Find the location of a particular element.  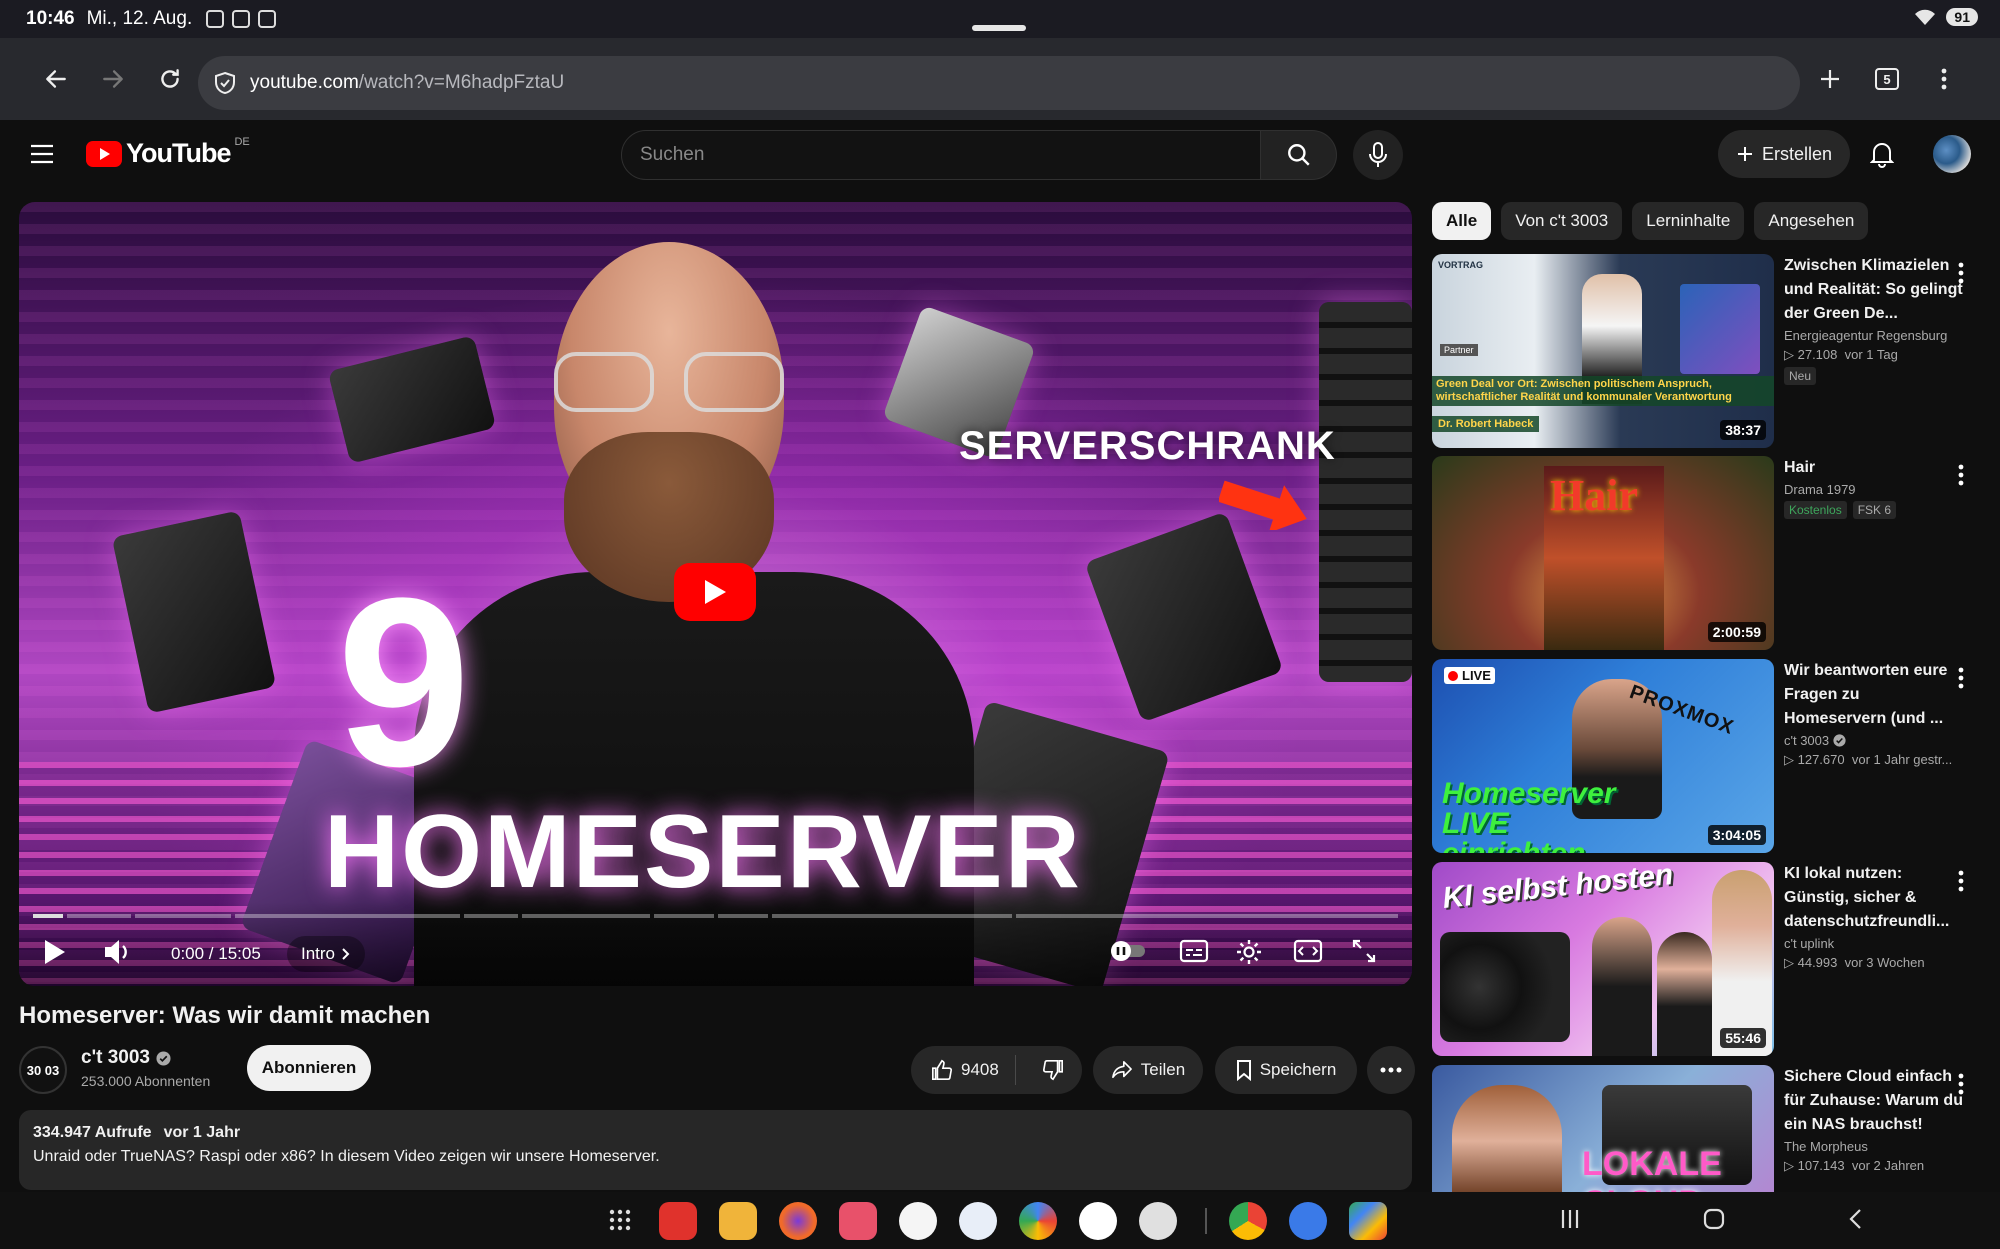

plus-icon is located at coordinates (1744, 154).